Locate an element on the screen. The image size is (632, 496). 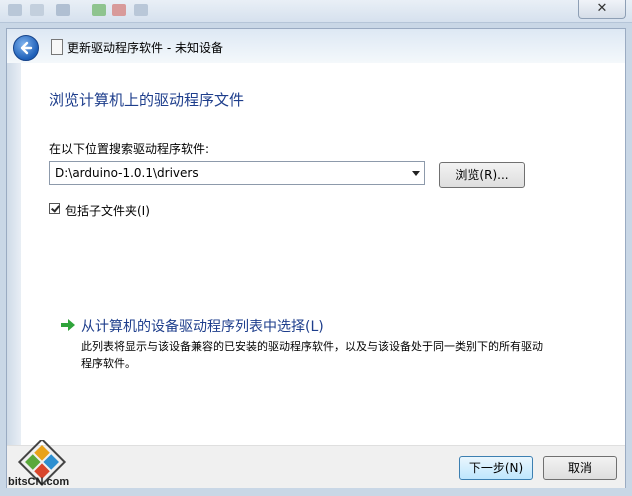
watermark-logo-text: bitsCN.com is located at coordinates (39, 482).